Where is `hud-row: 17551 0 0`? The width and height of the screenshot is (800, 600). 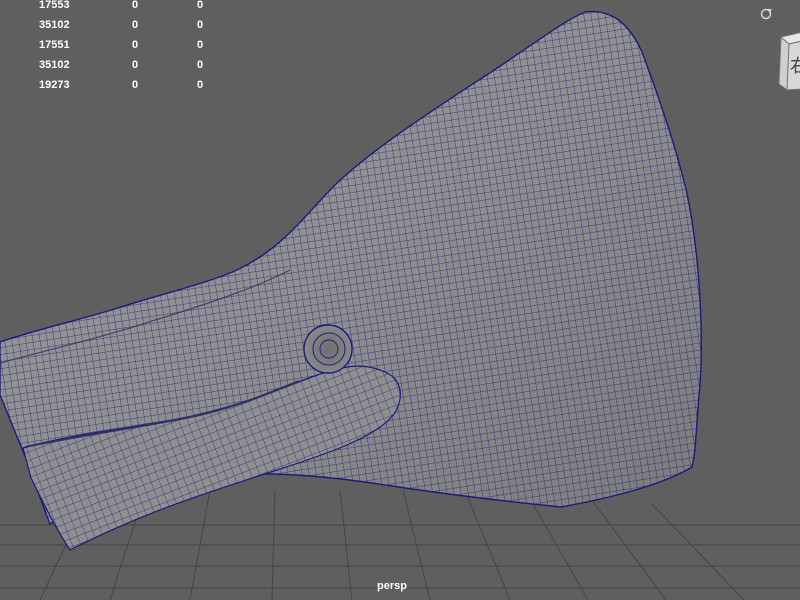
hud-row: 17551 0 0 is located at coordinates (105, 49).